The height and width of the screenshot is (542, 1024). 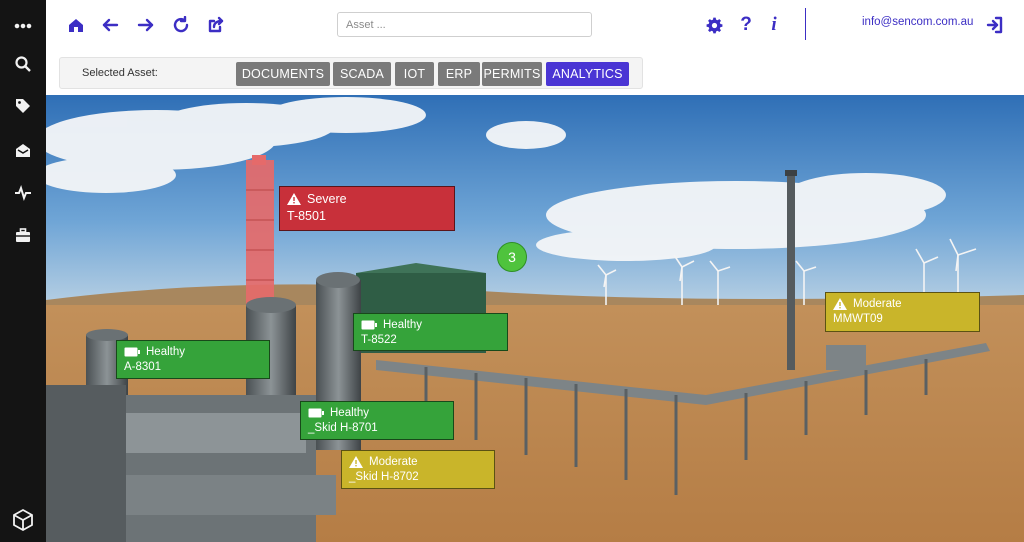 I want to click on tag-asset-name: A-8301, so click(x=143, y=367).